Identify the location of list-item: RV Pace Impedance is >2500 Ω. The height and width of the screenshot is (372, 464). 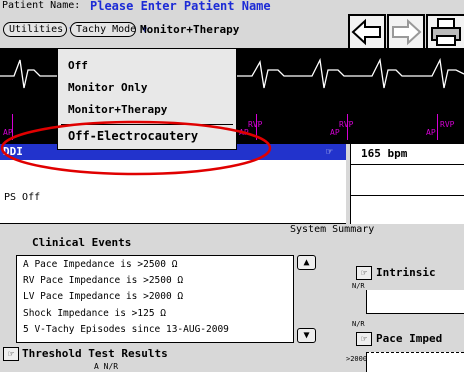
(103, 280).